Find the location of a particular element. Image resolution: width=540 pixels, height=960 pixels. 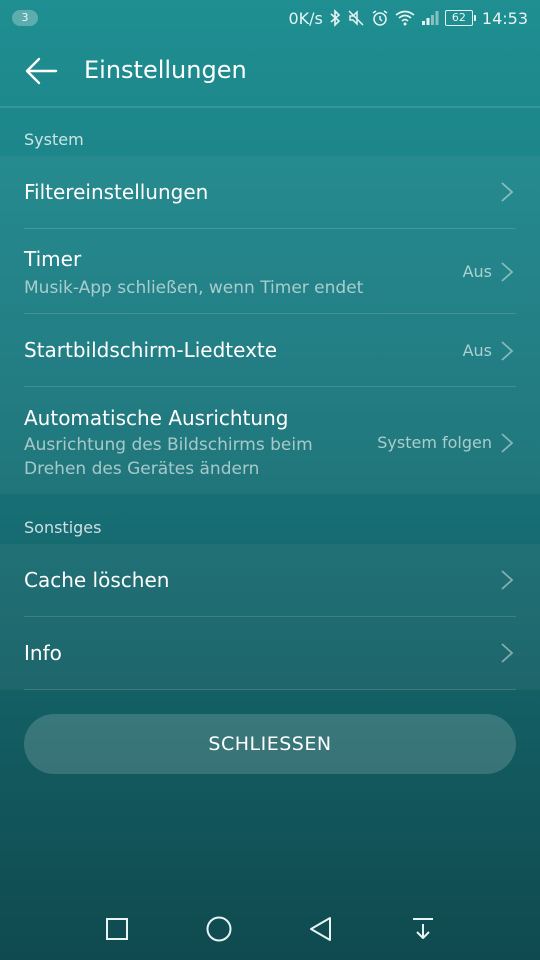

settings-item-title: Filtereinstellungen is located at coordinates (116, 192).